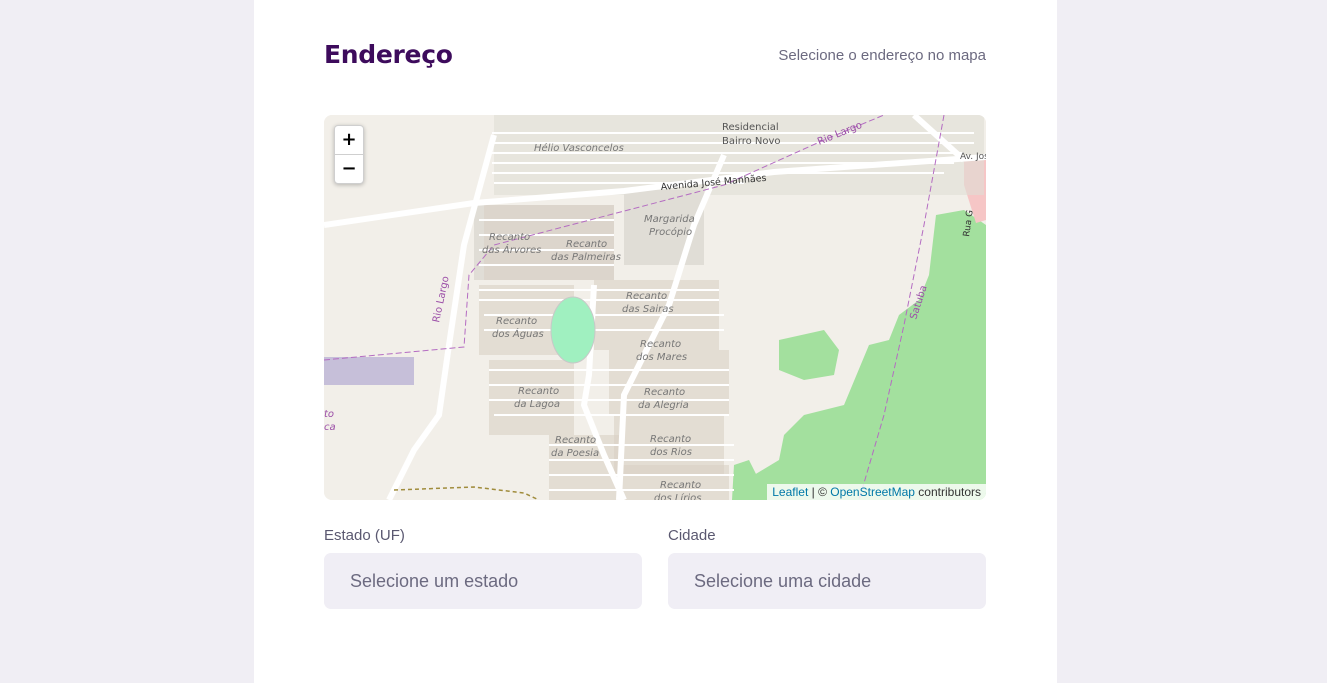  I want to click on attribution-contributors: contributors, so click(947, 492).